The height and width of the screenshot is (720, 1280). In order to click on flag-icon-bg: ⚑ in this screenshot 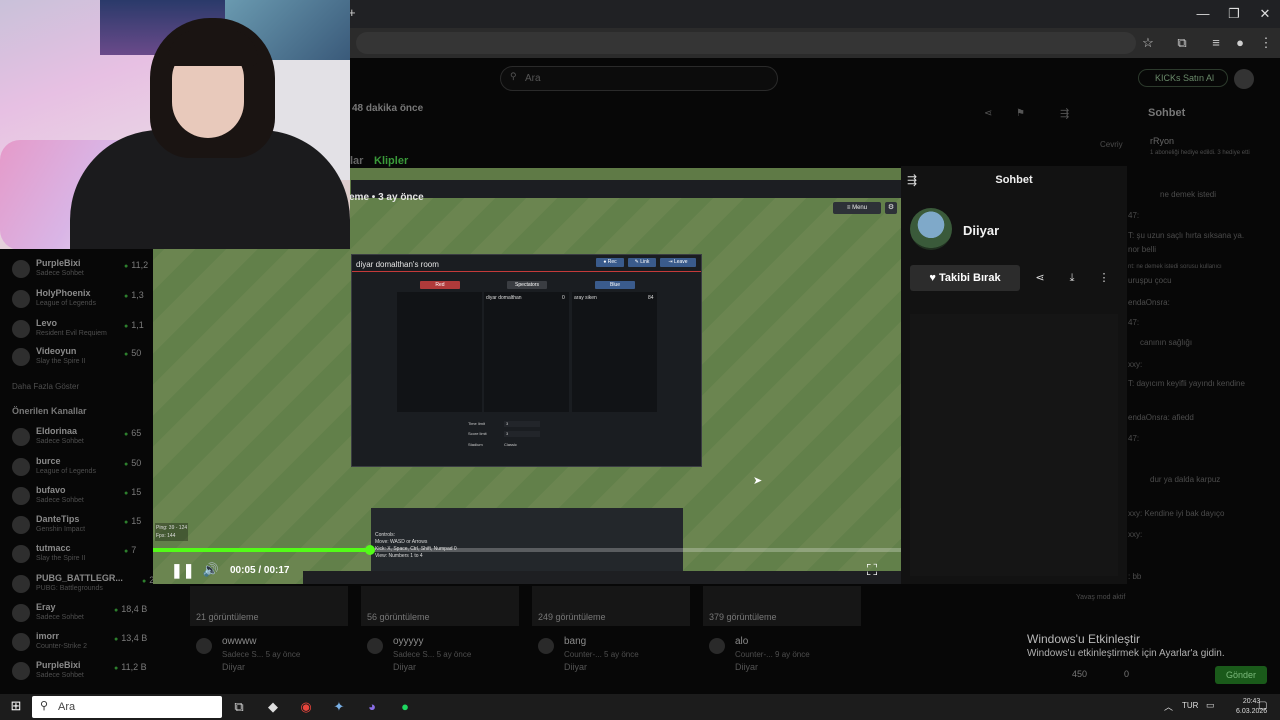, I will do `click(1020, 113)`.